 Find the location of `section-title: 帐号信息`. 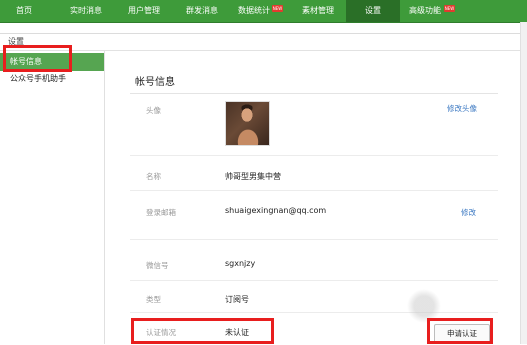

section-title: 帐号信息 is located at coordinates (155, 82).